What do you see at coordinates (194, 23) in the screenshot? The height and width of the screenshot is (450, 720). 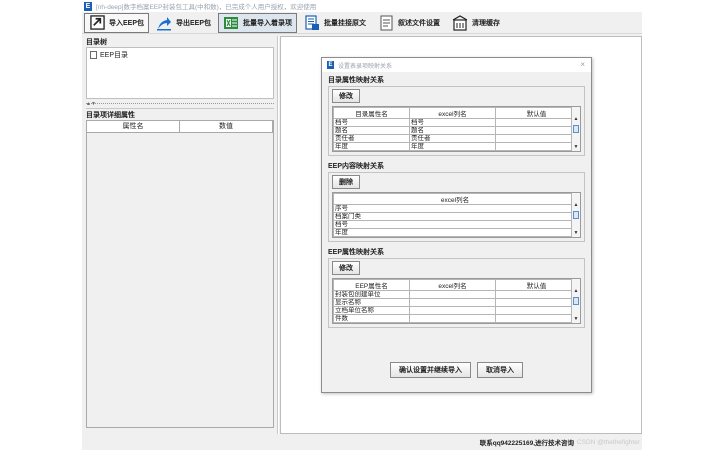 I see `export-eep-label: 导出EEP包` at bounding box center [194, 23].